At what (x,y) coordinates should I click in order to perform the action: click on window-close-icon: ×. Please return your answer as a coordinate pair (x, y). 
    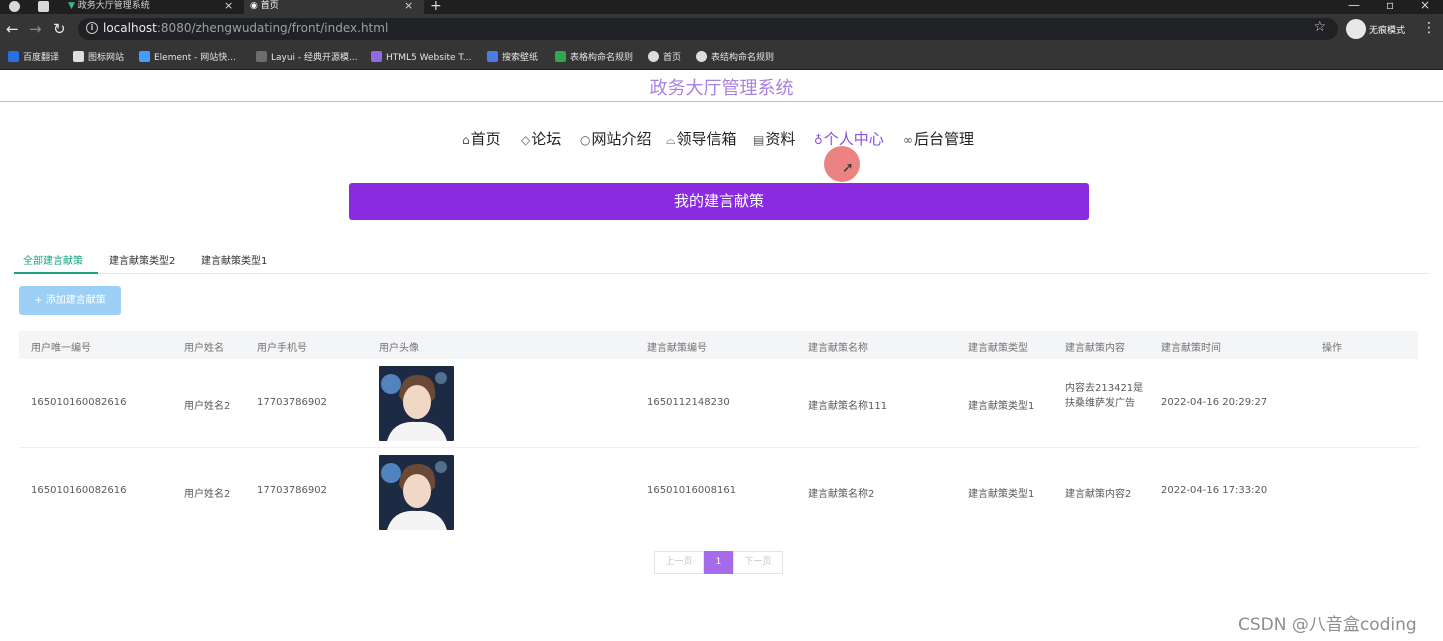
    Looking at the image, I should click on (1425, 6).